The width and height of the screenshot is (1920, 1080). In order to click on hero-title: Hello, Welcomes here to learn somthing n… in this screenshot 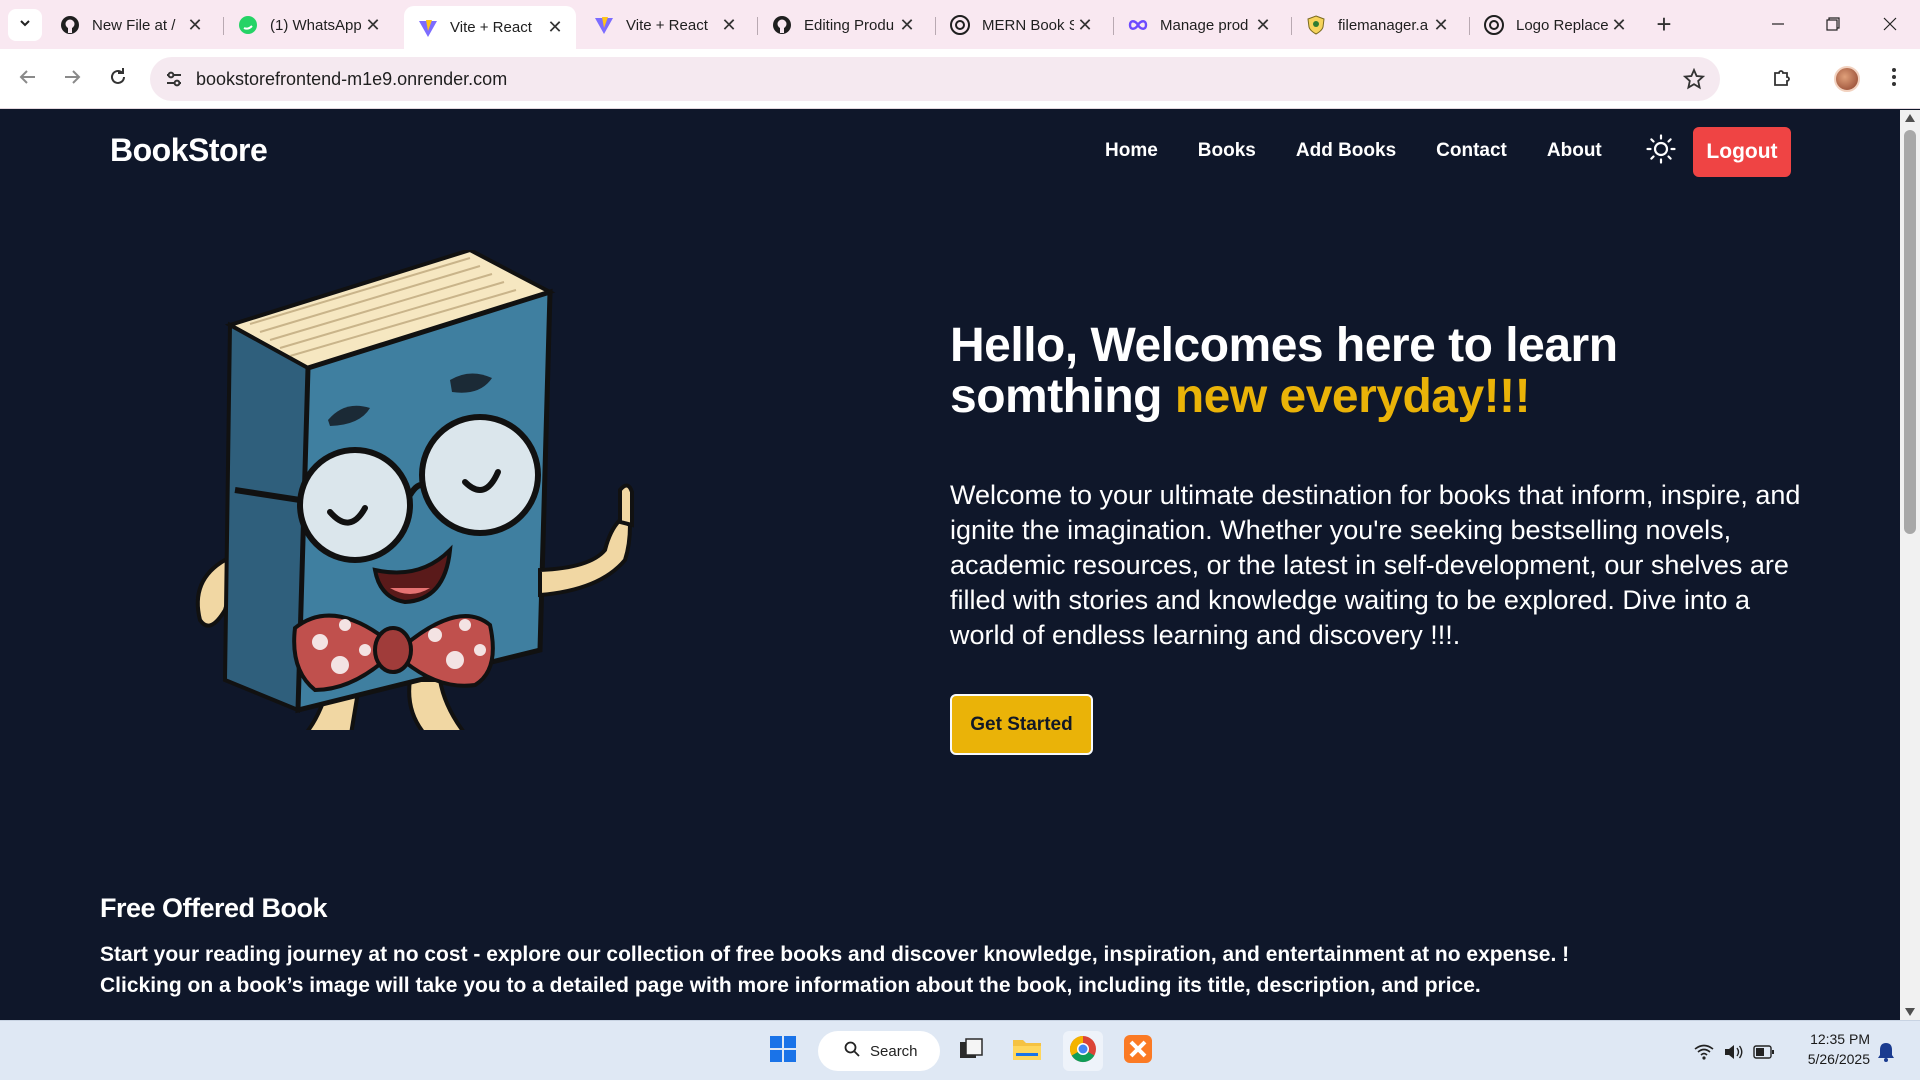, I will do `click(1380, 371)`.